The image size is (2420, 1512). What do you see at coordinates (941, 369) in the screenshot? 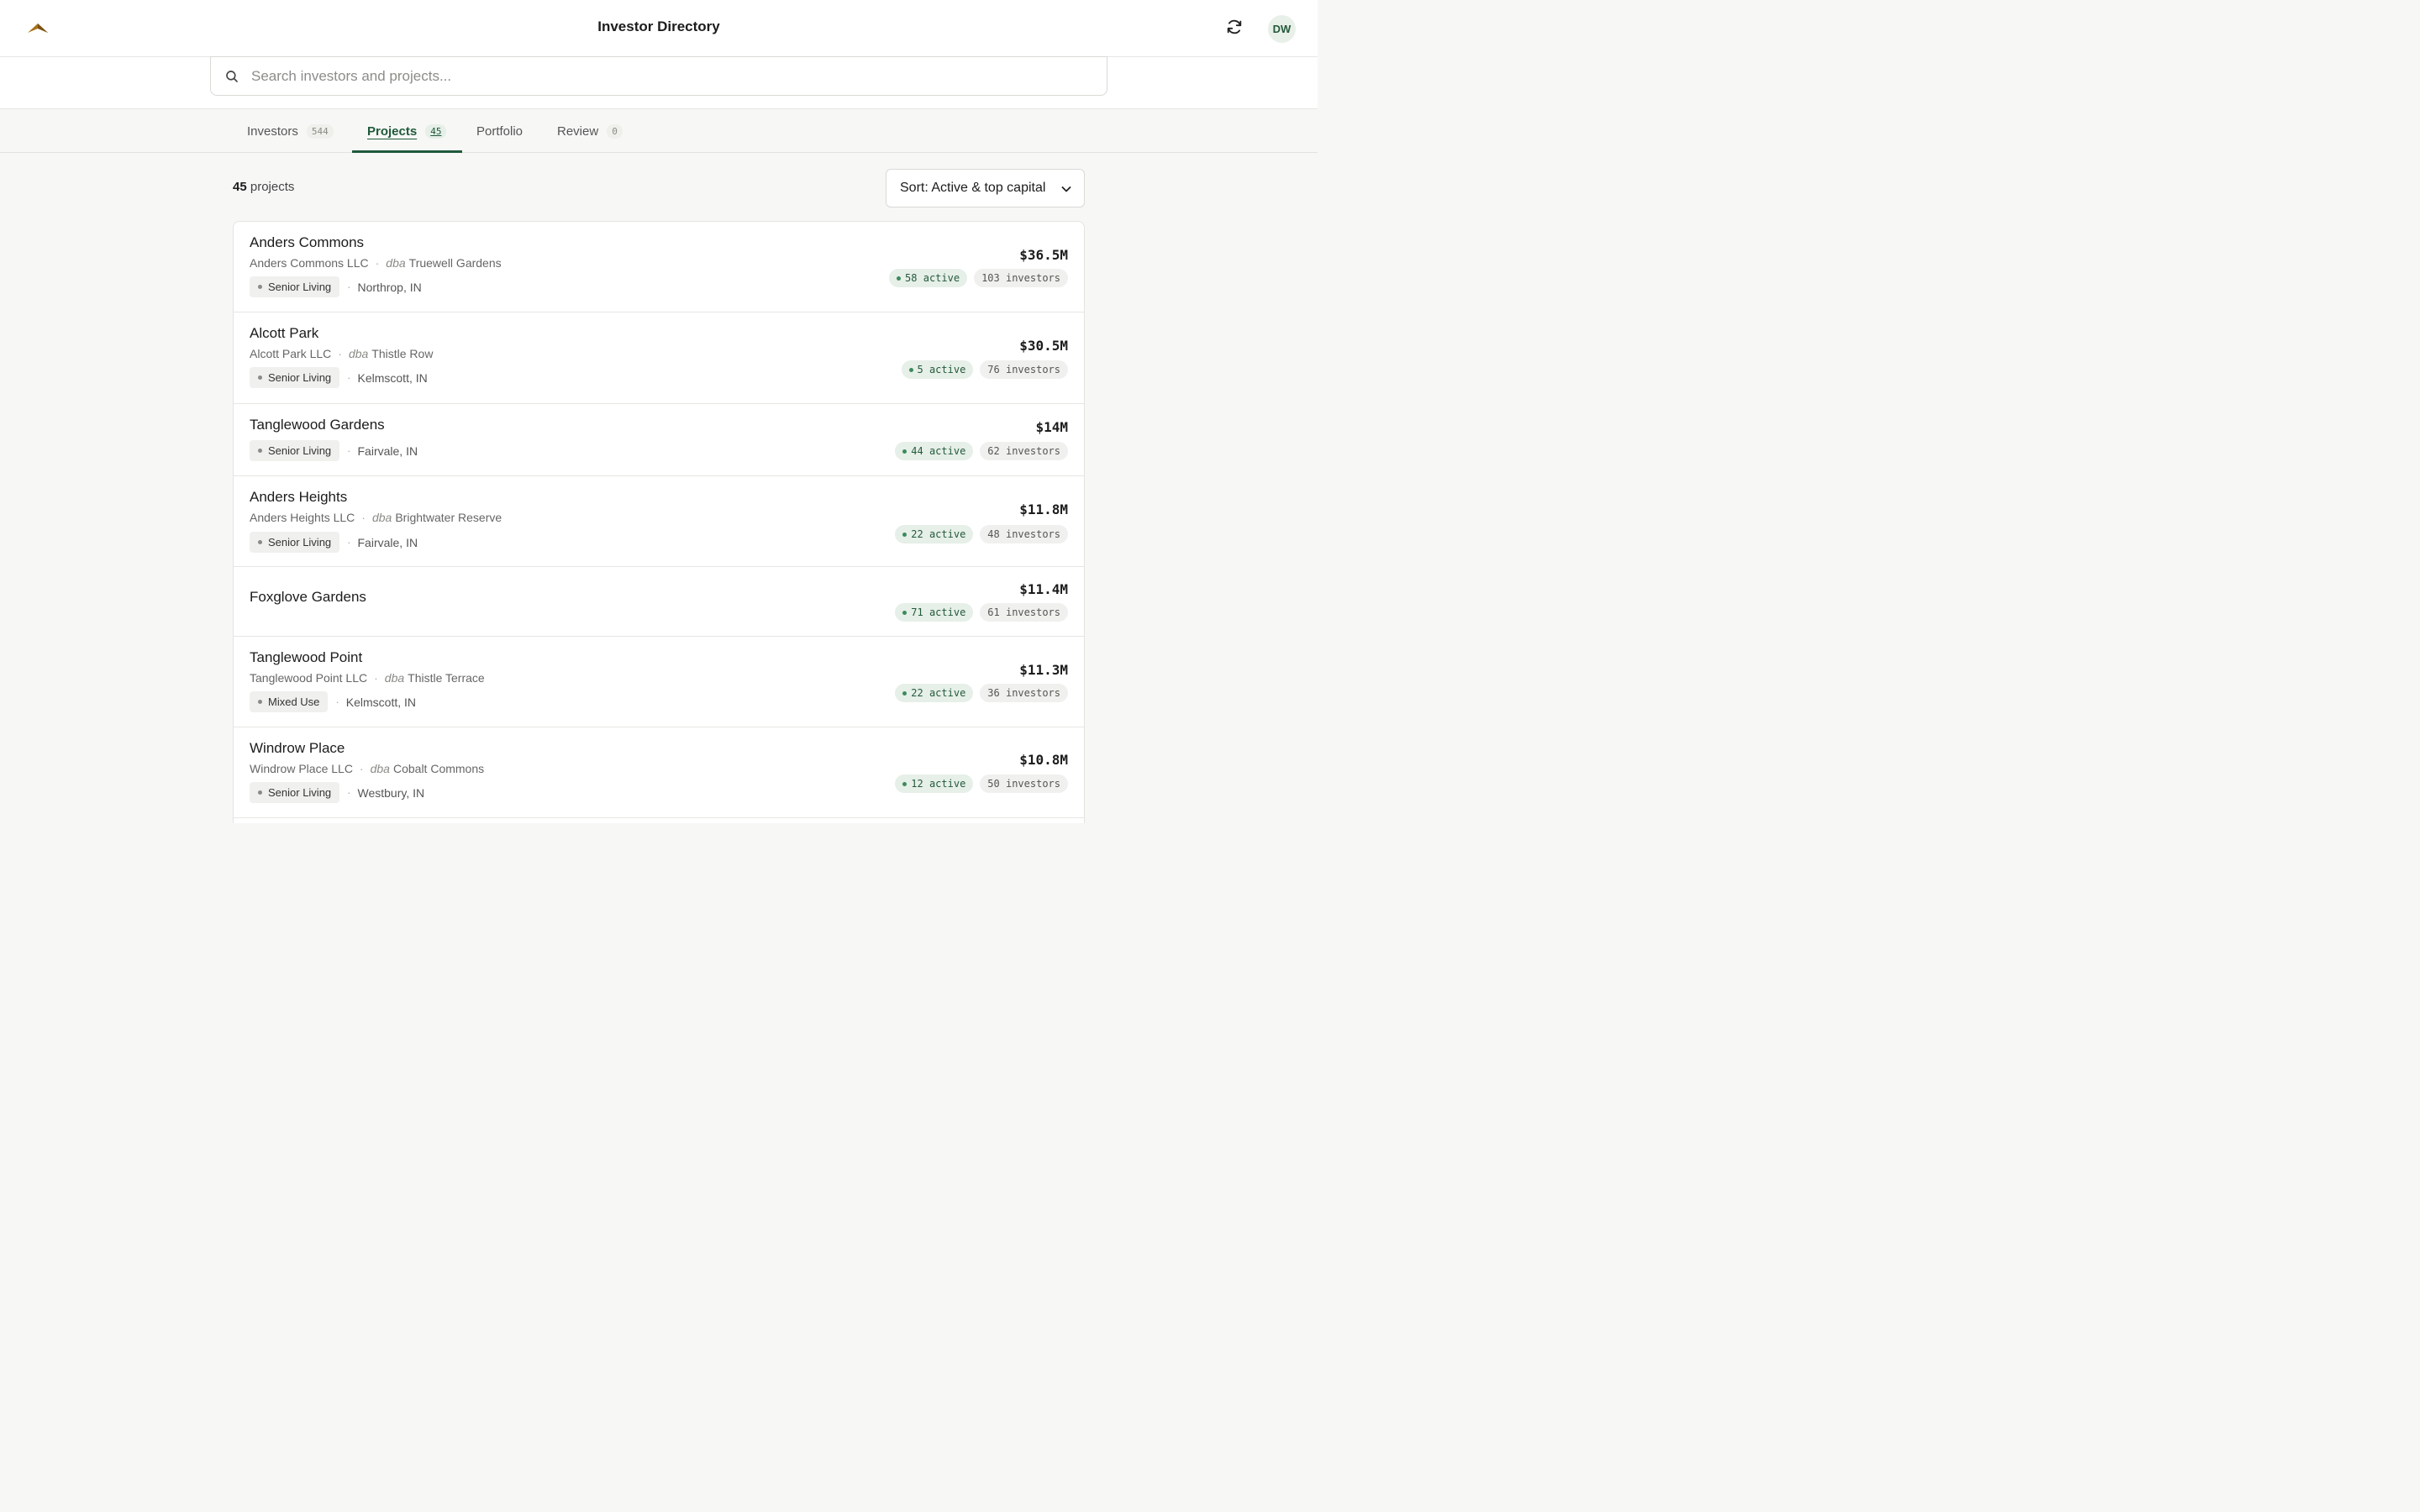
I see `active-count: 5 active` at bounding box center [941, 369].